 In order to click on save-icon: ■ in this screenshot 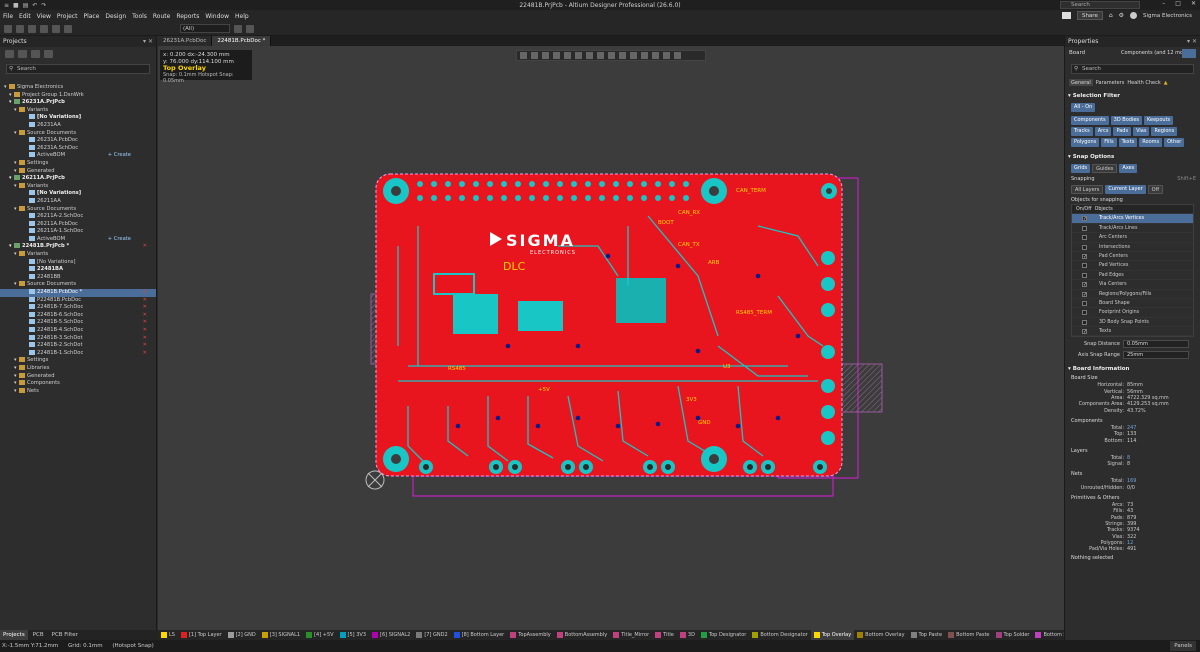, I will do `click(16, 5)`.